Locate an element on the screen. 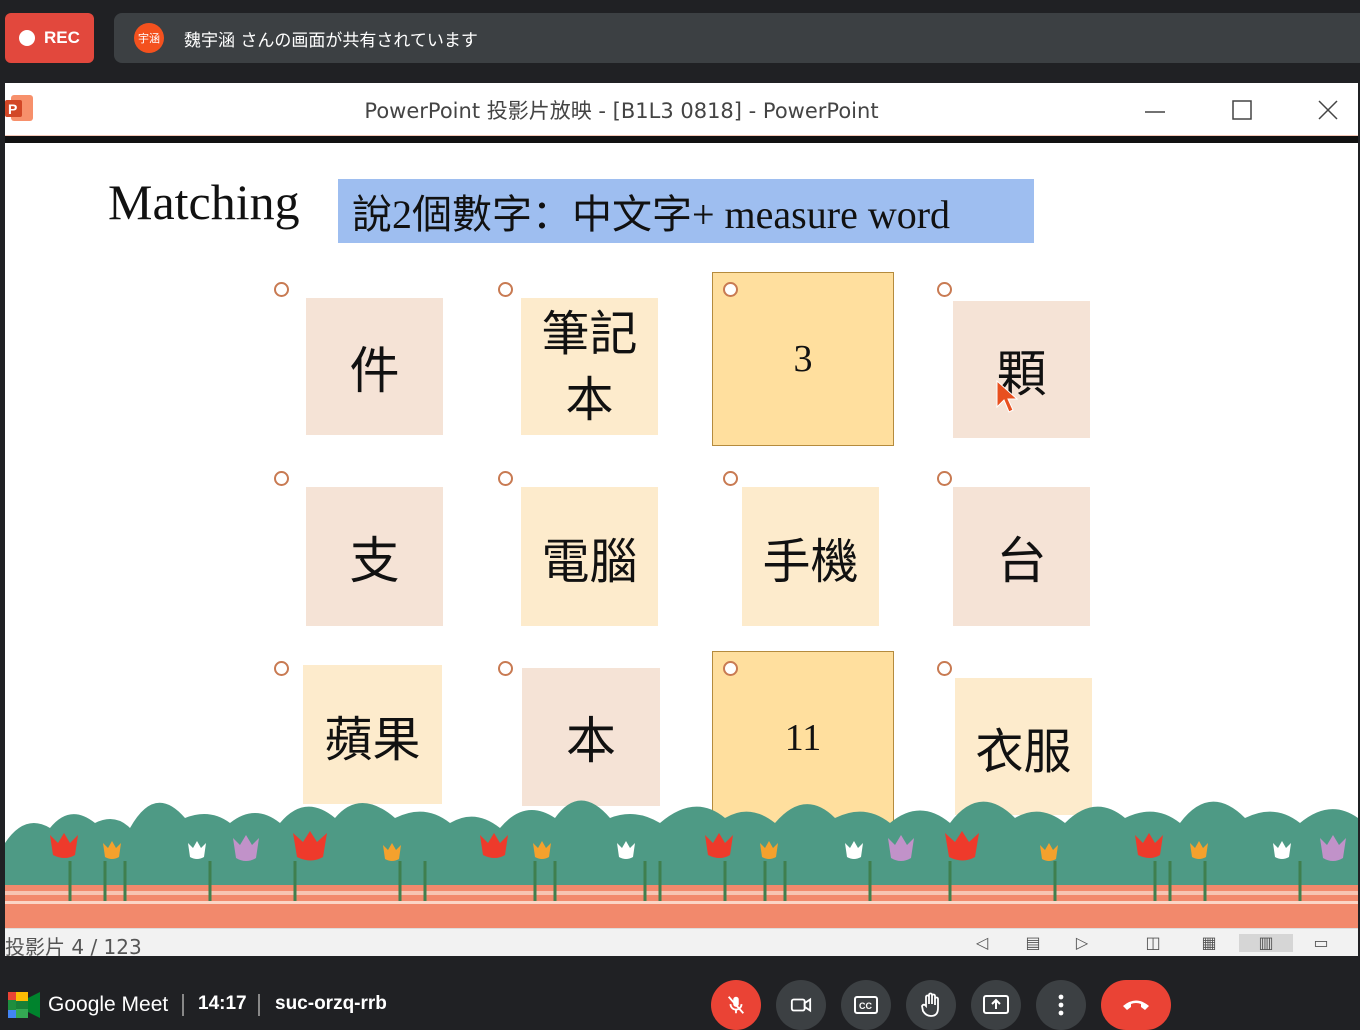  reading-view-icon: ▥ is located at coordinates (1266, 943).